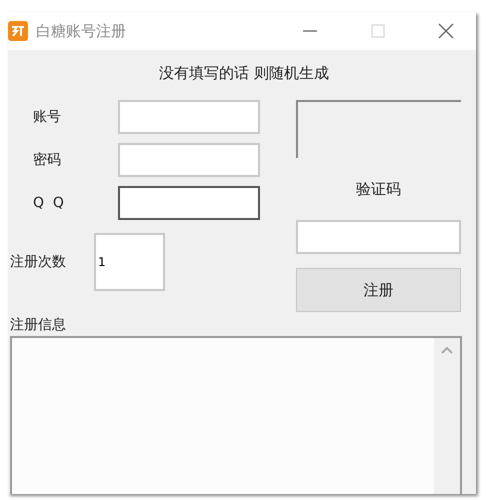 The width and height of the screenshot is (486, 500). Describe the element at coordinates (378, 189) in the screenshot. I see `captcha-label: 验证码` at that location.